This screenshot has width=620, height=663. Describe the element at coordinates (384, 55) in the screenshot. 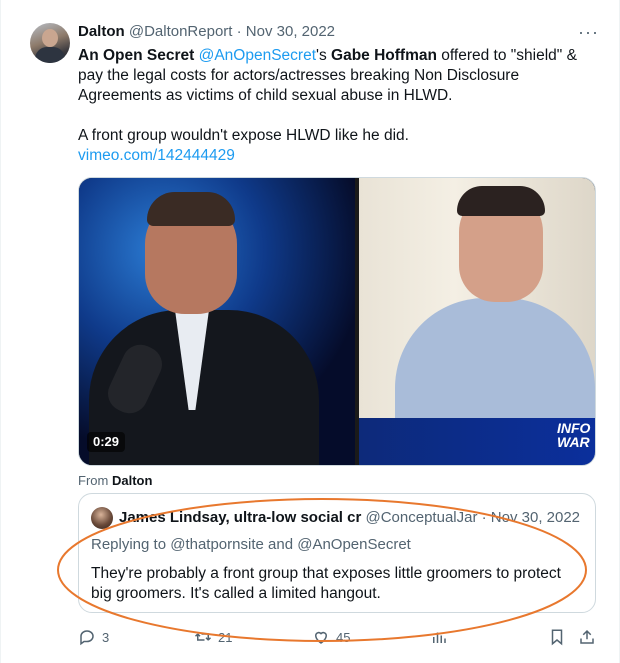

I see `person-name: Gabe Hoffman` at that location.